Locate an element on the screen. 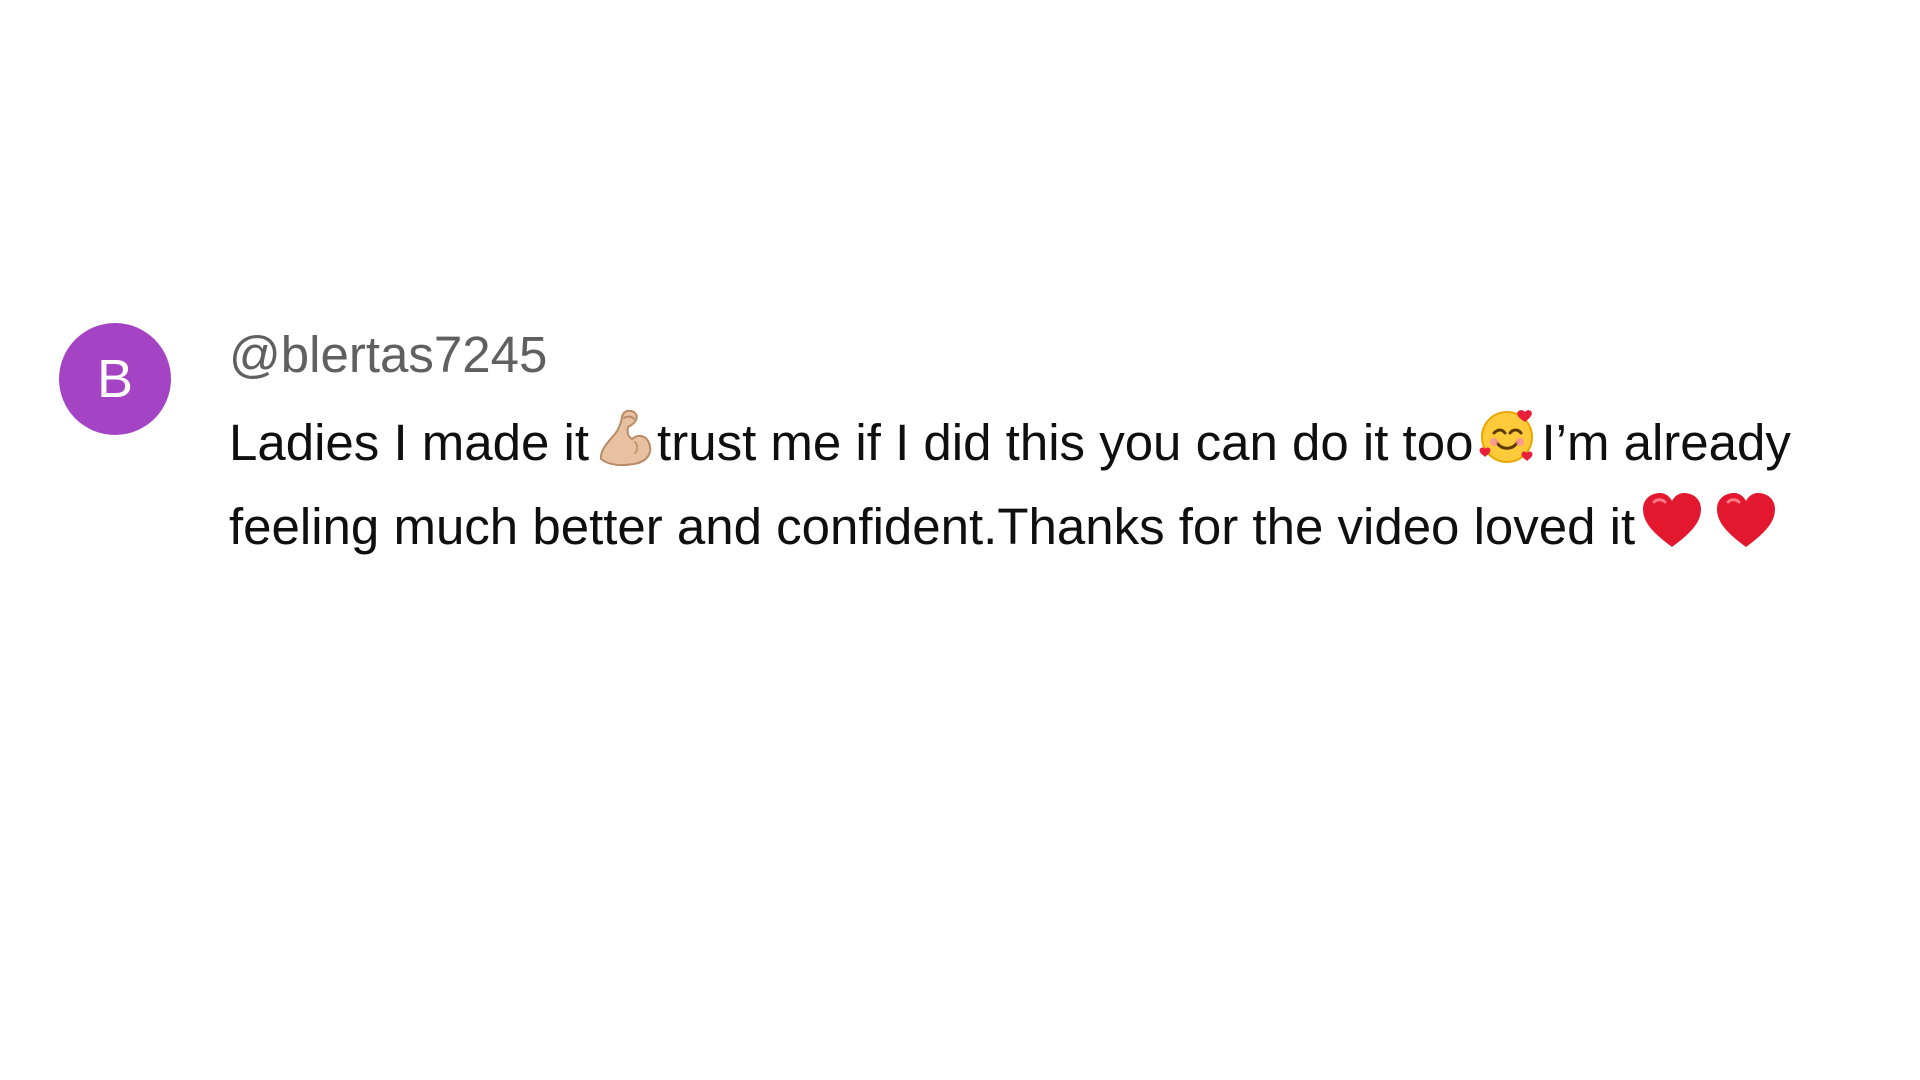  avatar: B is located at coordinates (115, 379).